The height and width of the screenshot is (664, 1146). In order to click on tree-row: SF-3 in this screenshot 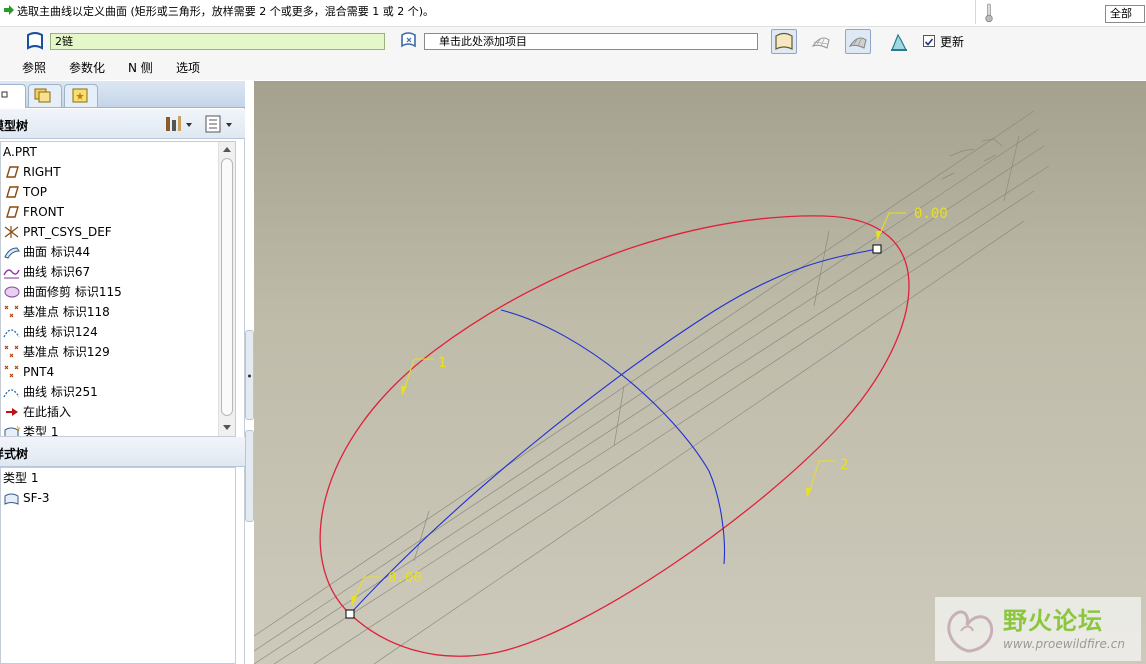, I will do `click(110, 498)`.